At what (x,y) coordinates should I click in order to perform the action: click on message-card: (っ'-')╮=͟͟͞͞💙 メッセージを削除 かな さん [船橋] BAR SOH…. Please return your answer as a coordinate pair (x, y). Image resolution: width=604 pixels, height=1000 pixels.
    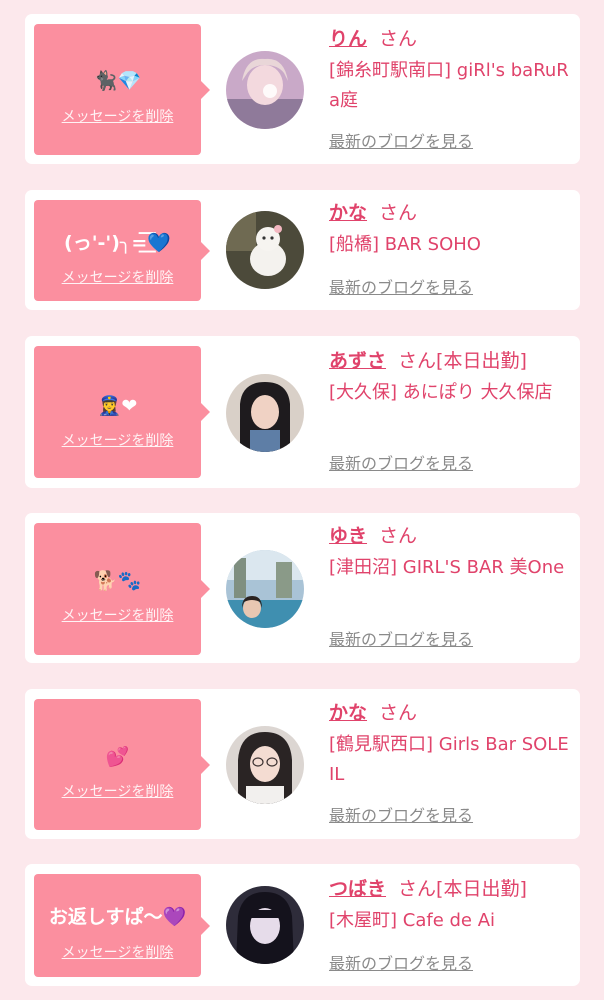
    Looking at the image, I should click on (302, 250).